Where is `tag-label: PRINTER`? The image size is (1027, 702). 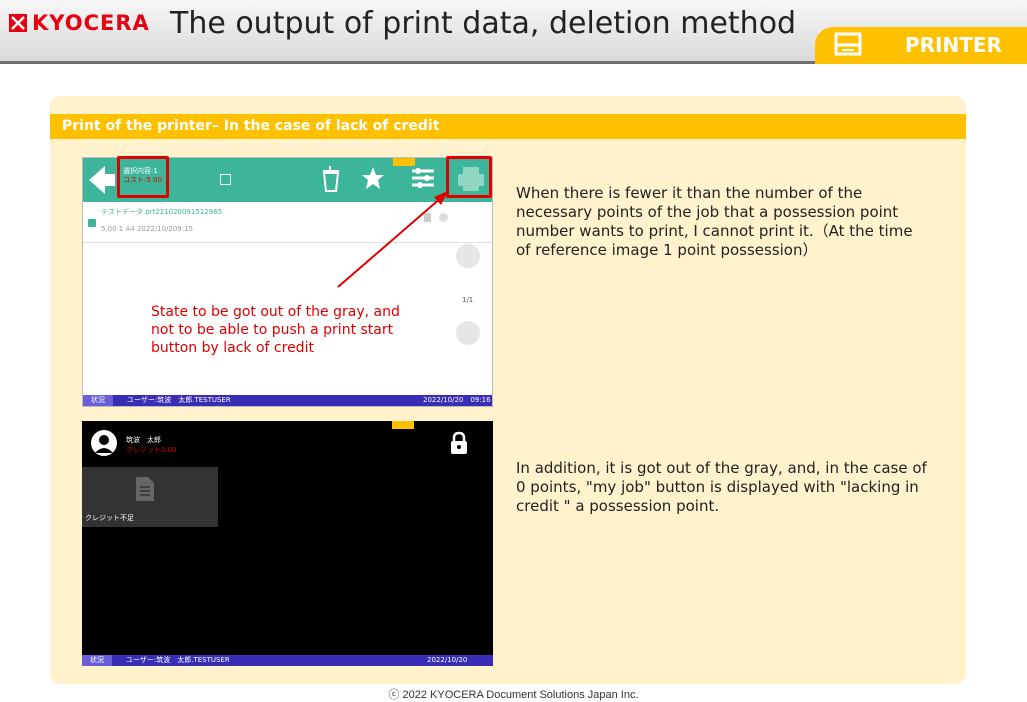
tag-label: PRINTER is located at coordinates (953, 45).